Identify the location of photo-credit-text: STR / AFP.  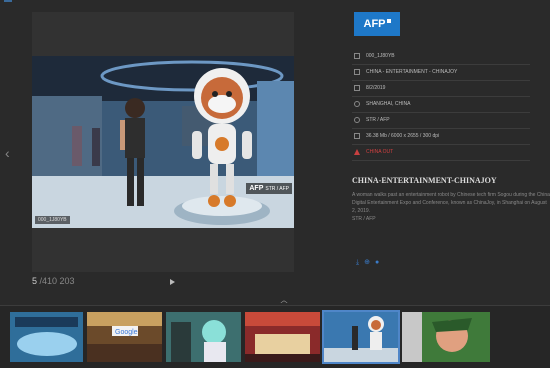
(277, 189).